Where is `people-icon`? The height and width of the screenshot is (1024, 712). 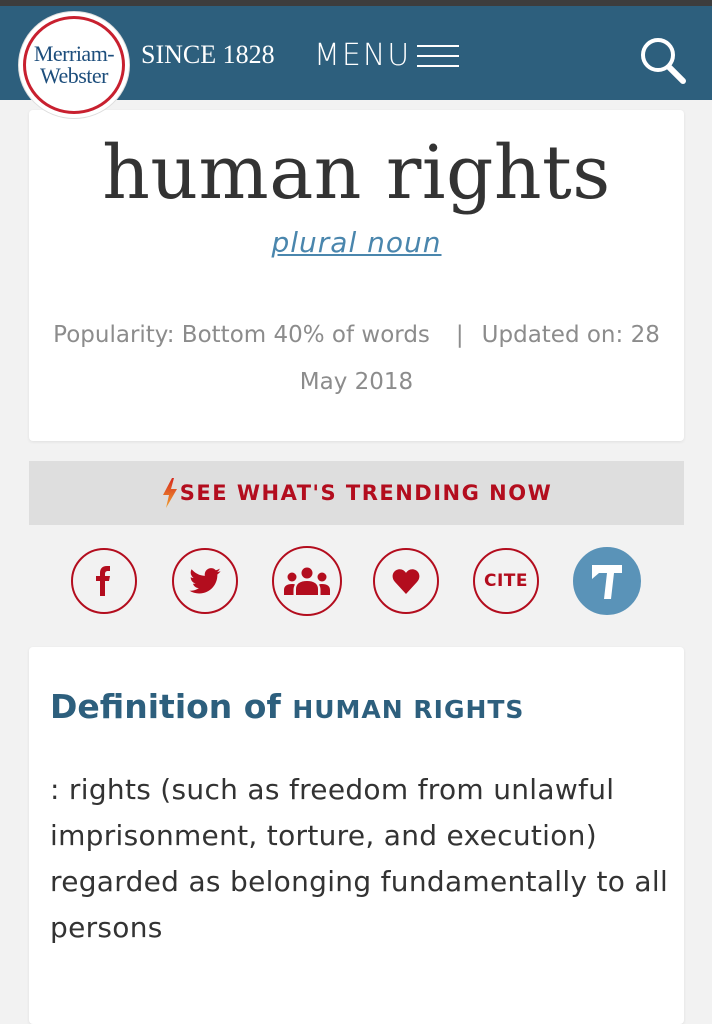
people-icon is located at coordinates (307, 581).